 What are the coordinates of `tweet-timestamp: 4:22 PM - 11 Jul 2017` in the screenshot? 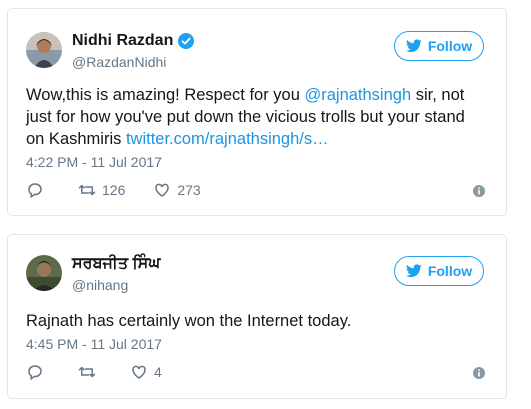 It's located at (94, 162).